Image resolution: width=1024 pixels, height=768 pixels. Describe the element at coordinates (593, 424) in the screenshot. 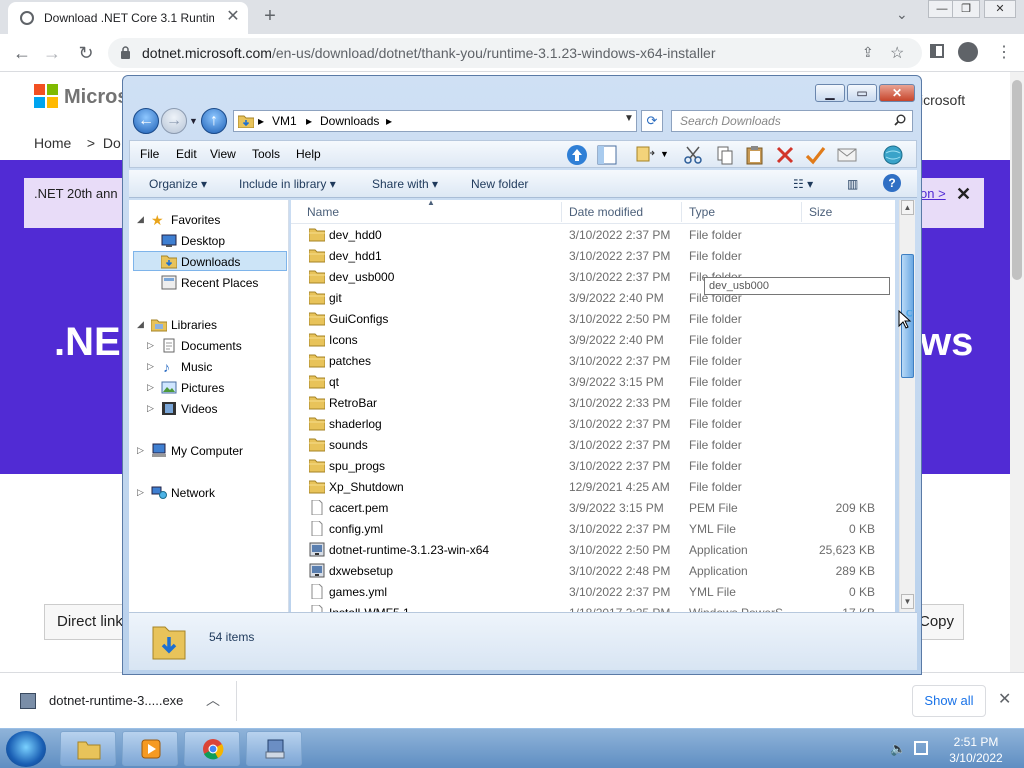

I see `file-row: shaderlog 3/10/2022 2:37 PM File folder` at that location.